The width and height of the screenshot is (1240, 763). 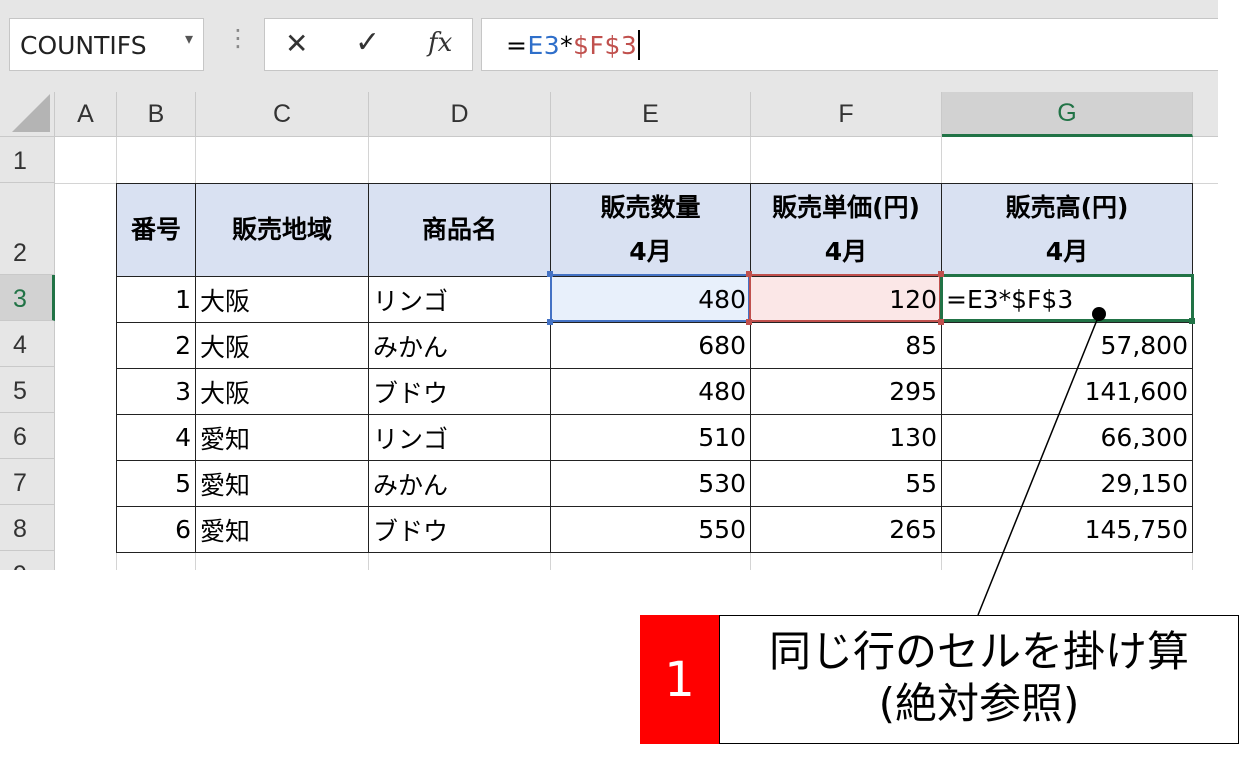 I want to click on formula-buttons: ✕ ✓ fx, so click(x=368, y=44).